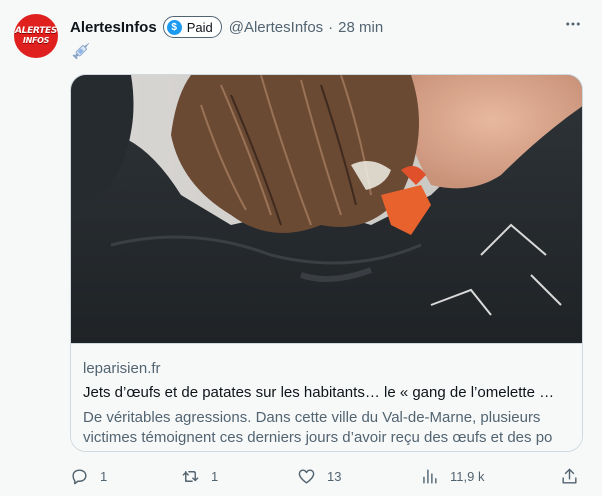 The image size is (602, 496). Describe the element at coordinates (319, 476) in the screenshot. I see `like-button: 13` at that location.